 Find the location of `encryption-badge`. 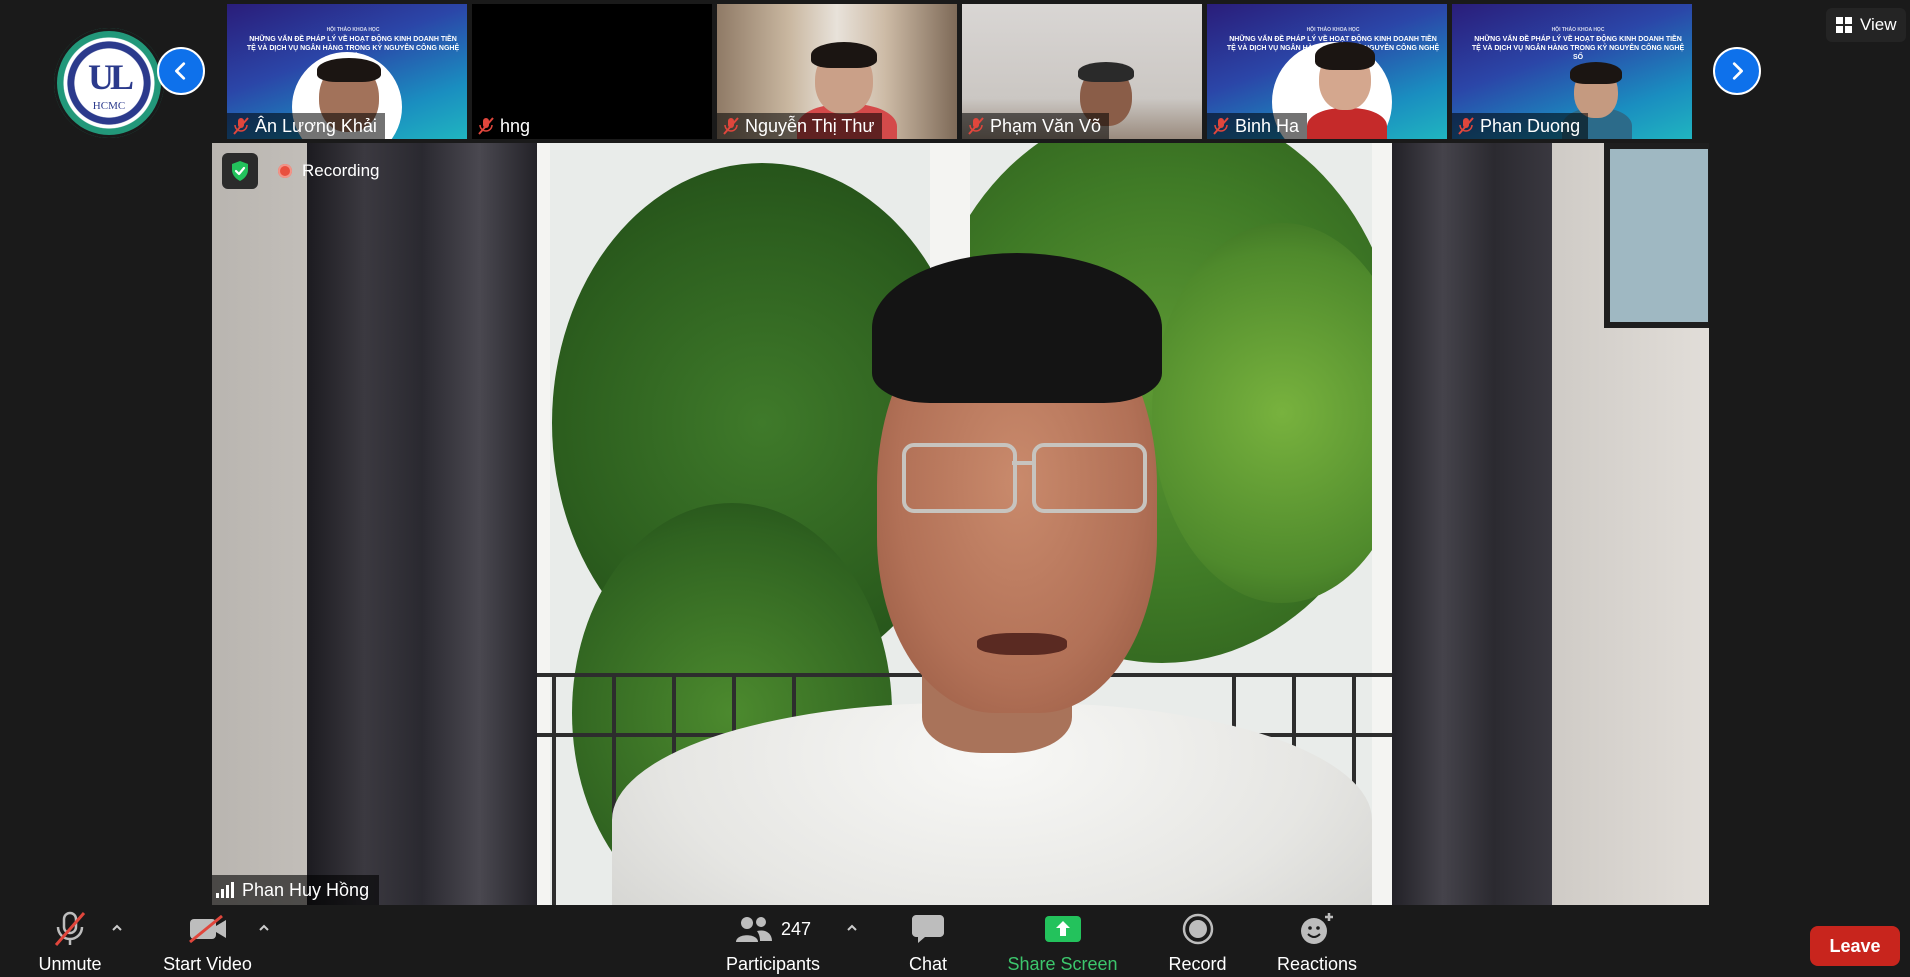

encryption-badge is located at coordinates (240, 171).